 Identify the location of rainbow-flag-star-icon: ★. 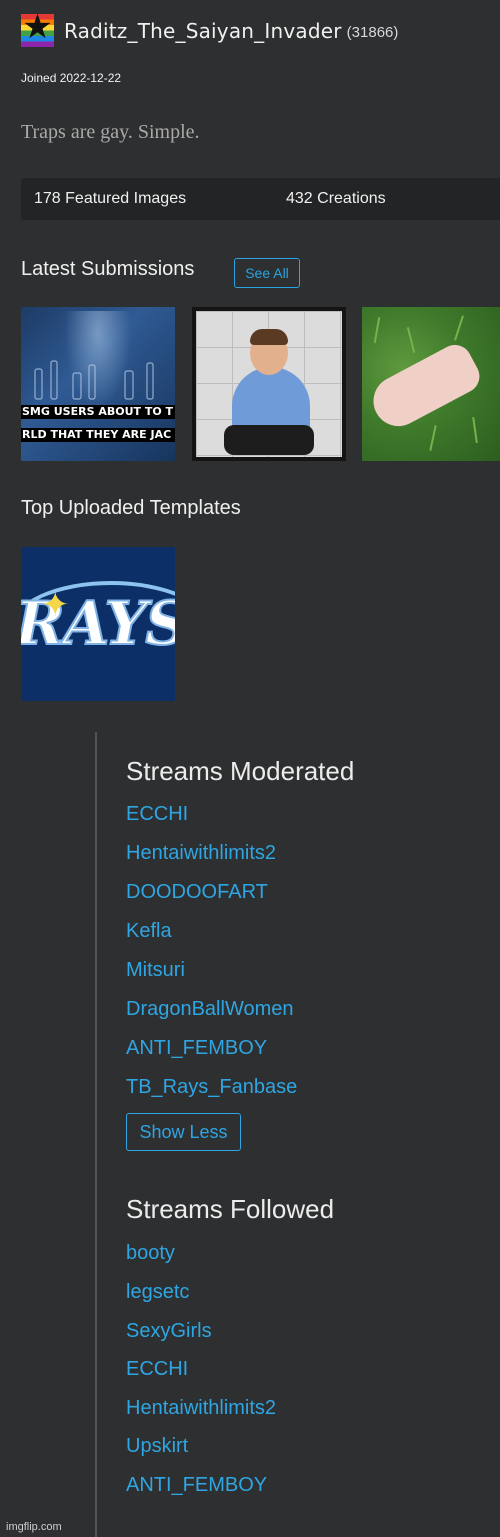
(37, 30).